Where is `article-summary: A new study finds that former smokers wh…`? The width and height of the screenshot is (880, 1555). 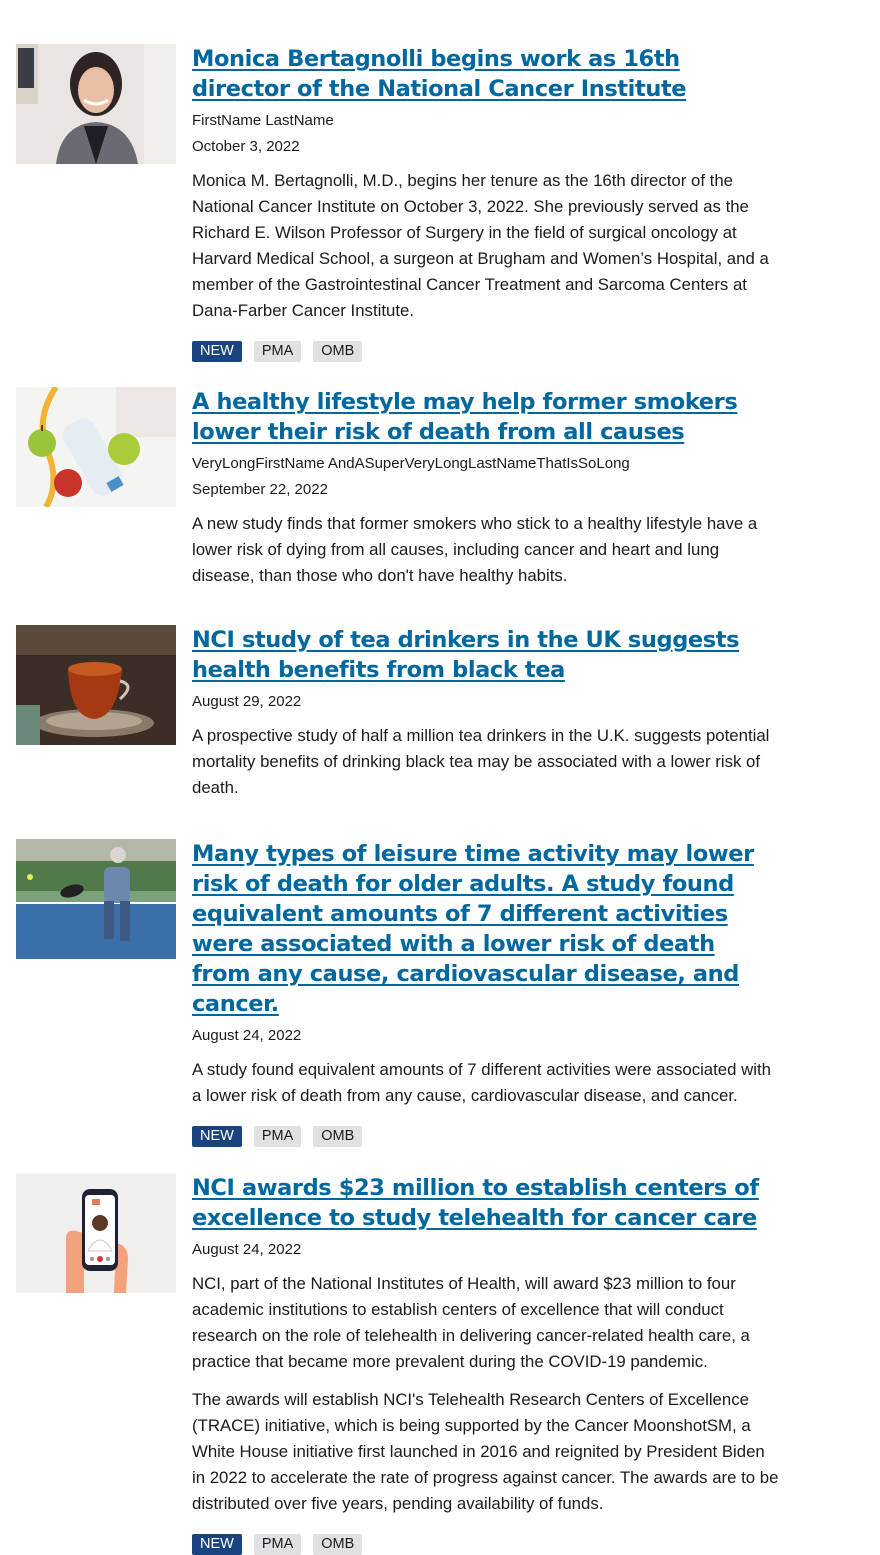 article-summary: A new study finds that former smokers wh… is located at coordinates (475, 549).